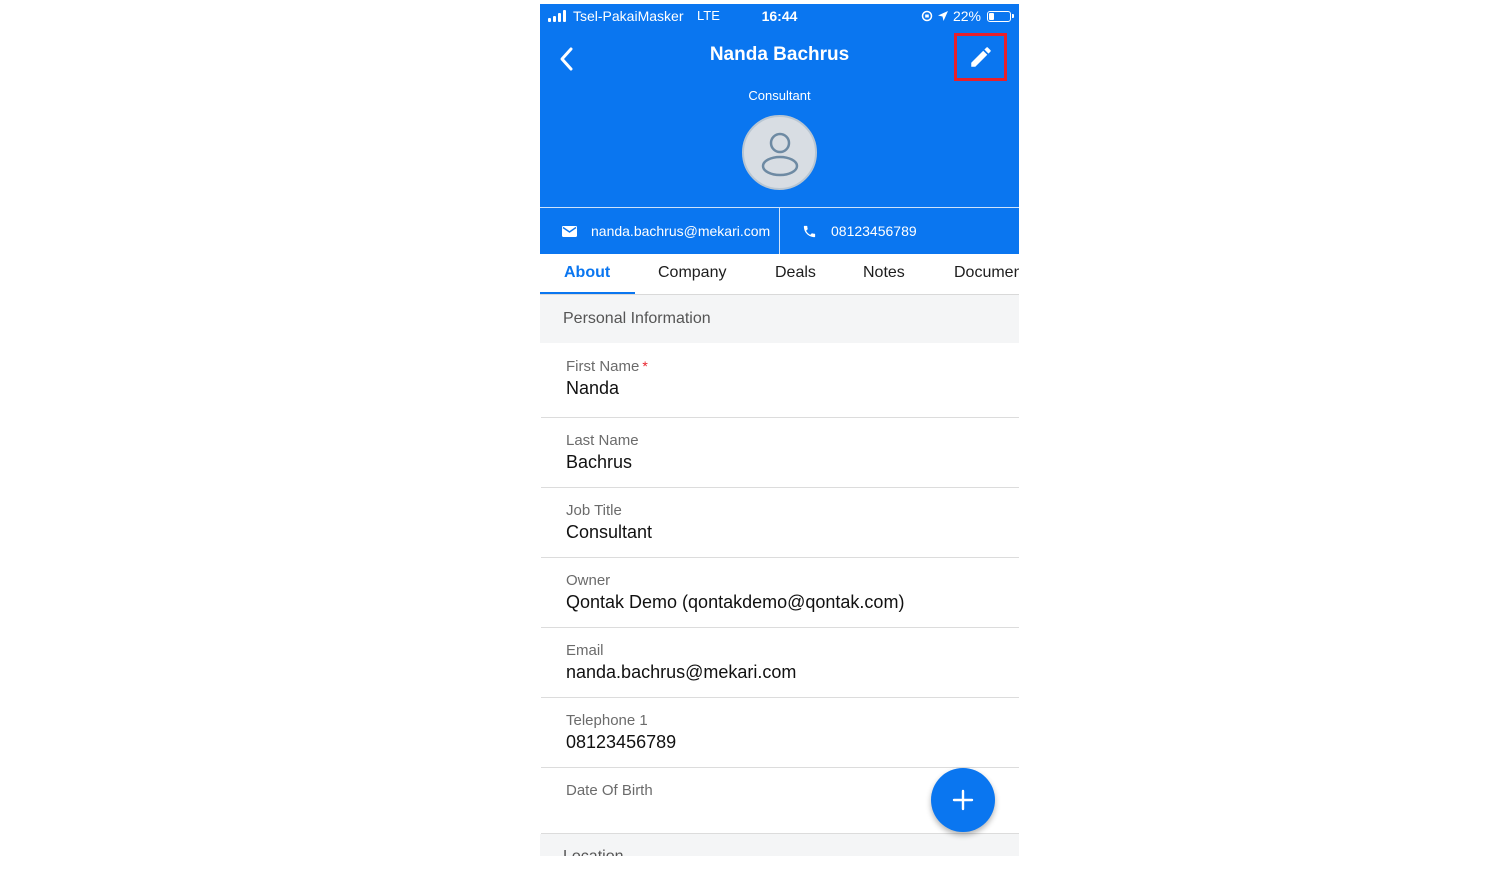 The width and height of the screenshot is (1498, 887). Describe the element at coordinates (569, 231) in the screenshot. I see `envelope-icon` at that location.